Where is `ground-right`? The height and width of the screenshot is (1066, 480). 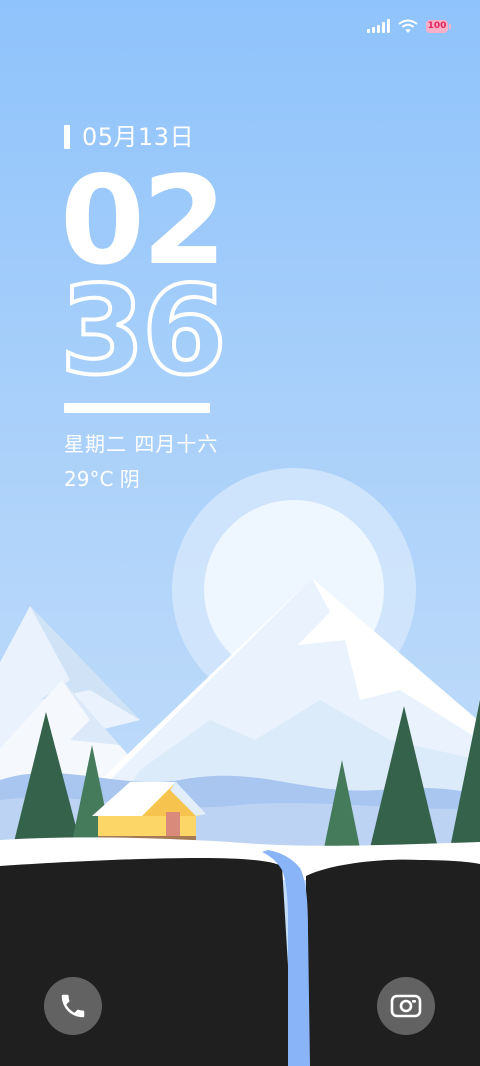
ground-right is located at coordinates (393, 962).